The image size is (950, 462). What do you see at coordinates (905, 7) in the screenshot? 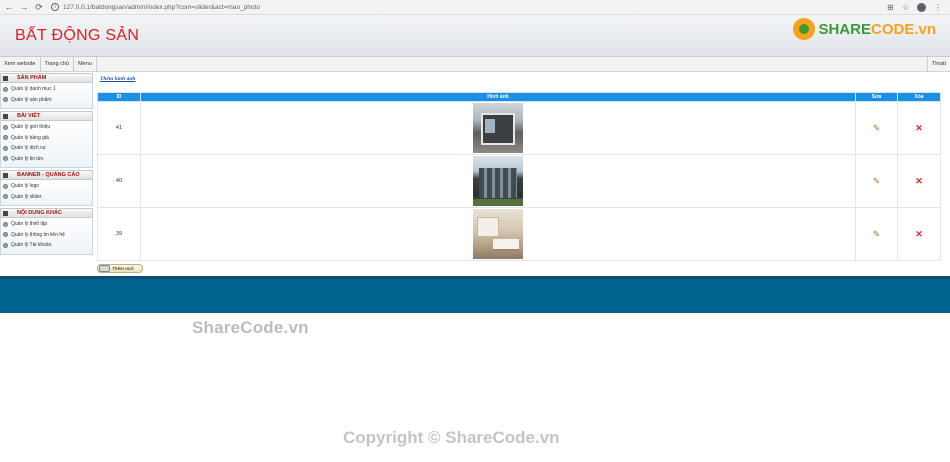
I see `star-icon: ☆` at bounding box center [905, 7].